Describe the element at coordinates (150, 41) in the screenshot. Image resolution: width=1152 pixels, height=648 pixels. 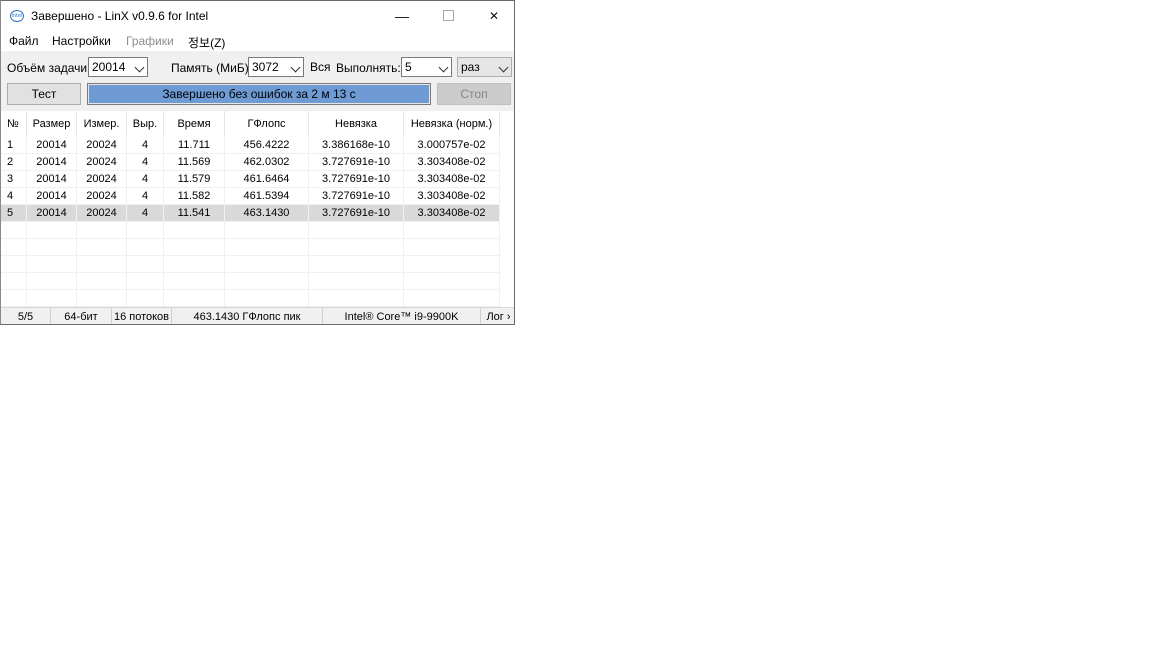
I see `menu-graphs: Графики` at that location.